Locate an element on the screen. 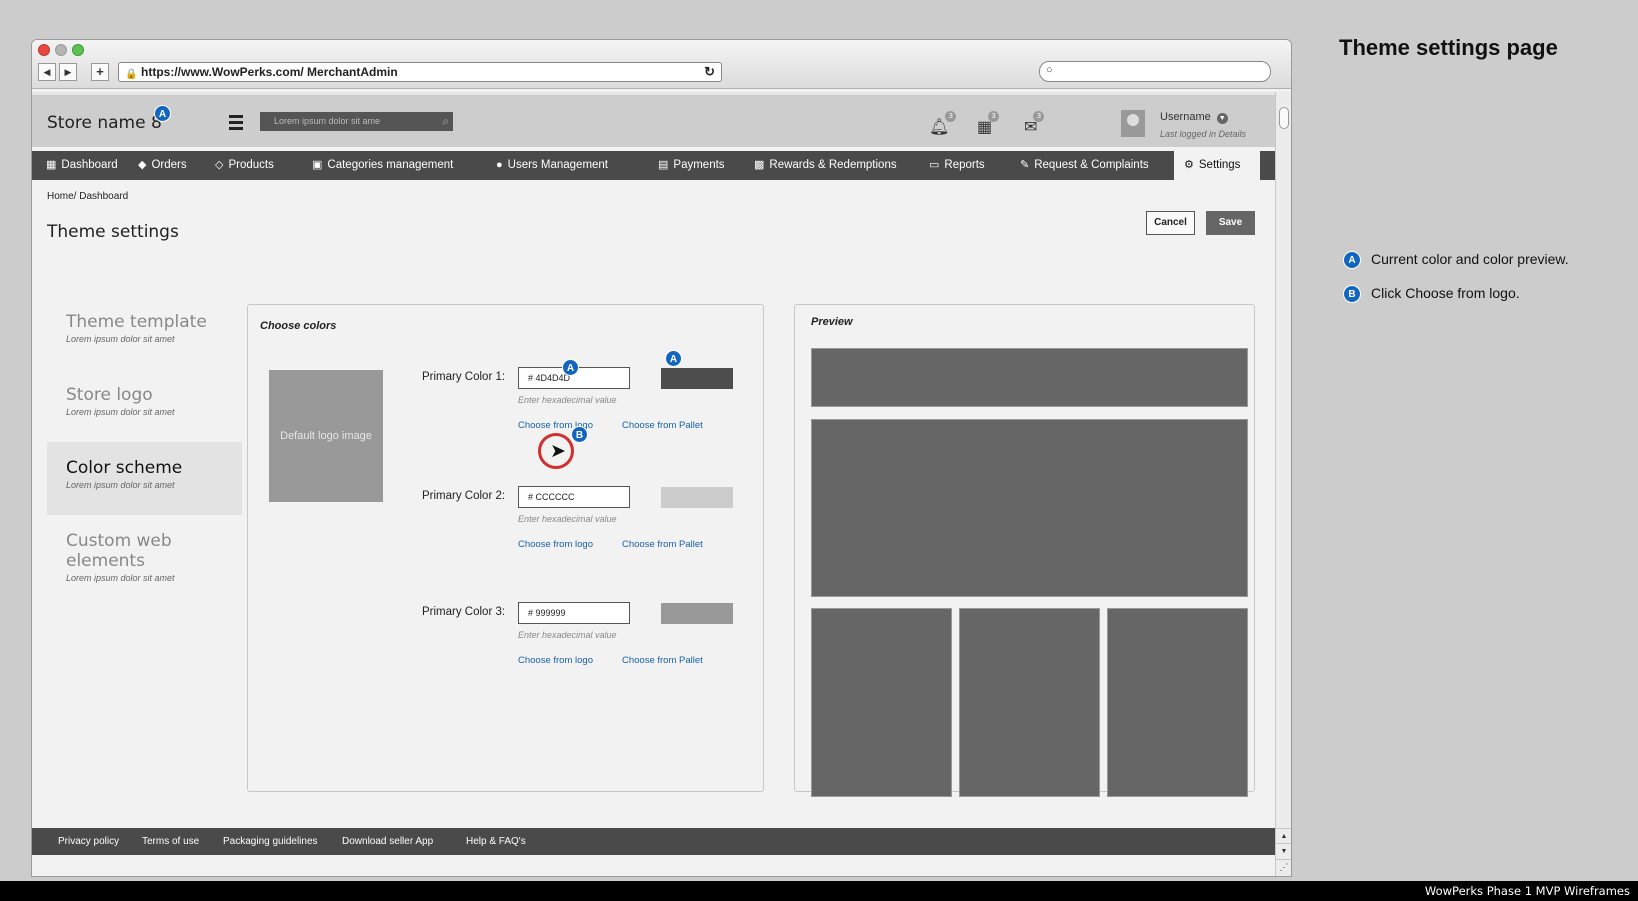 Image resolution: width=1638 pixels, height=901 pixels. search-icon: ○ is located at coordinates (1049, 70).